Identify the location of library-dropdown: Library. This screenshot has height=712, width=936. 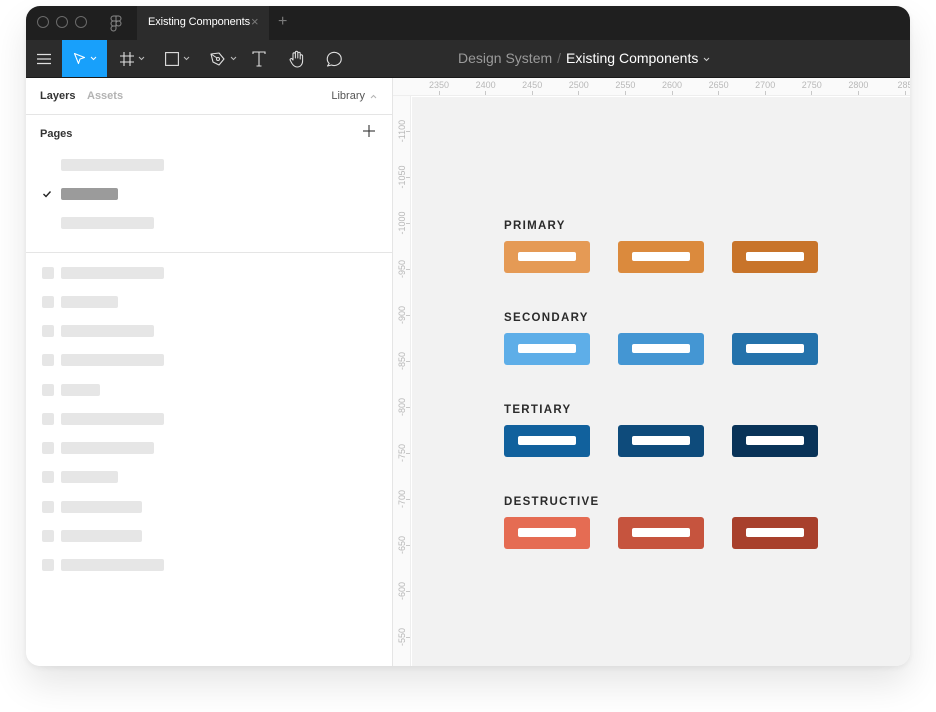
(354, 96).